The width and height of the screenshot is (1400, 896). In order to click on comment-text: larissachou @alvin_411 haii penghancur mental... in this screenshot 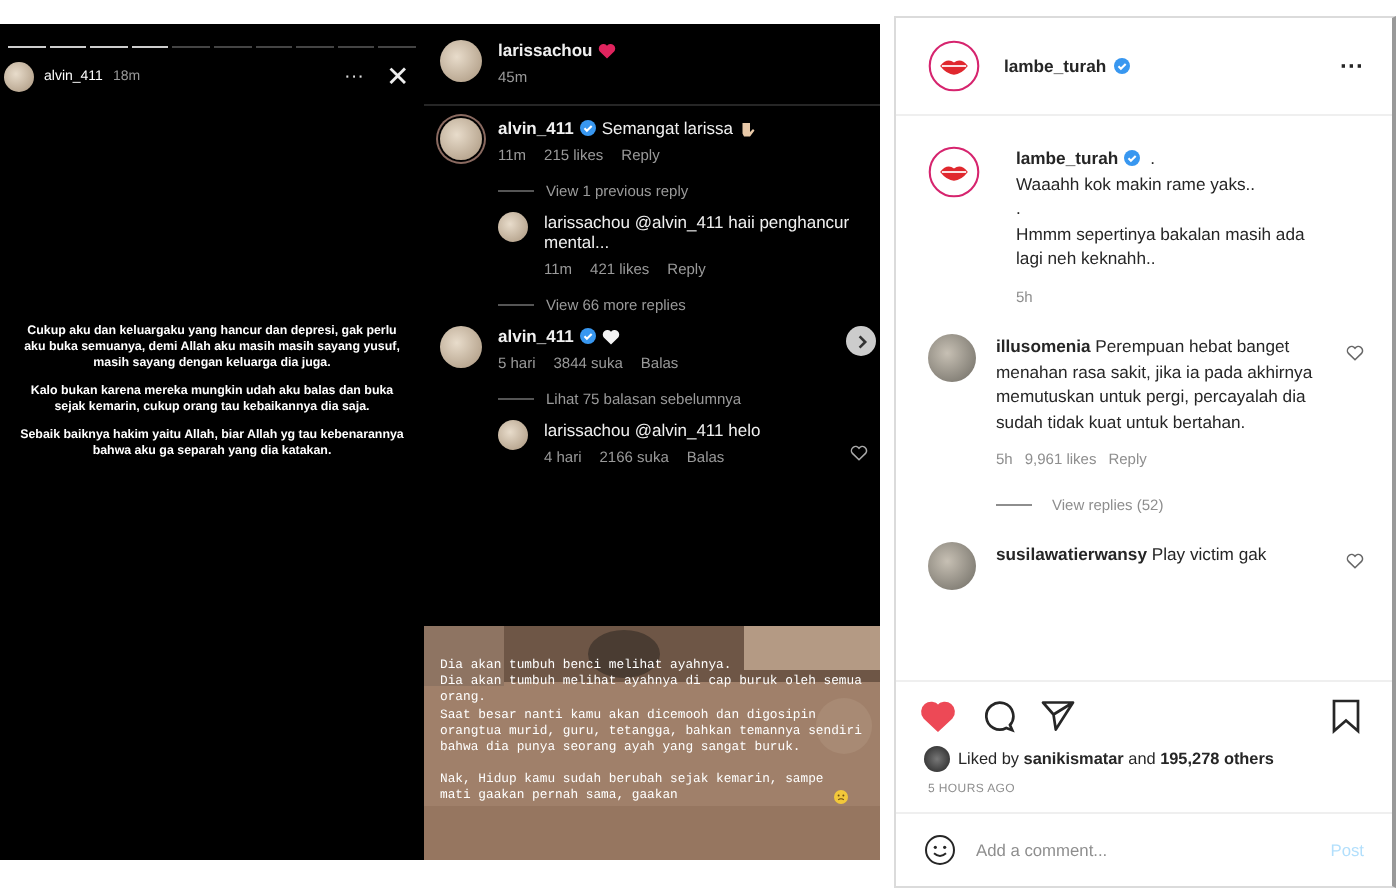, I will do `click(698, 232)`.